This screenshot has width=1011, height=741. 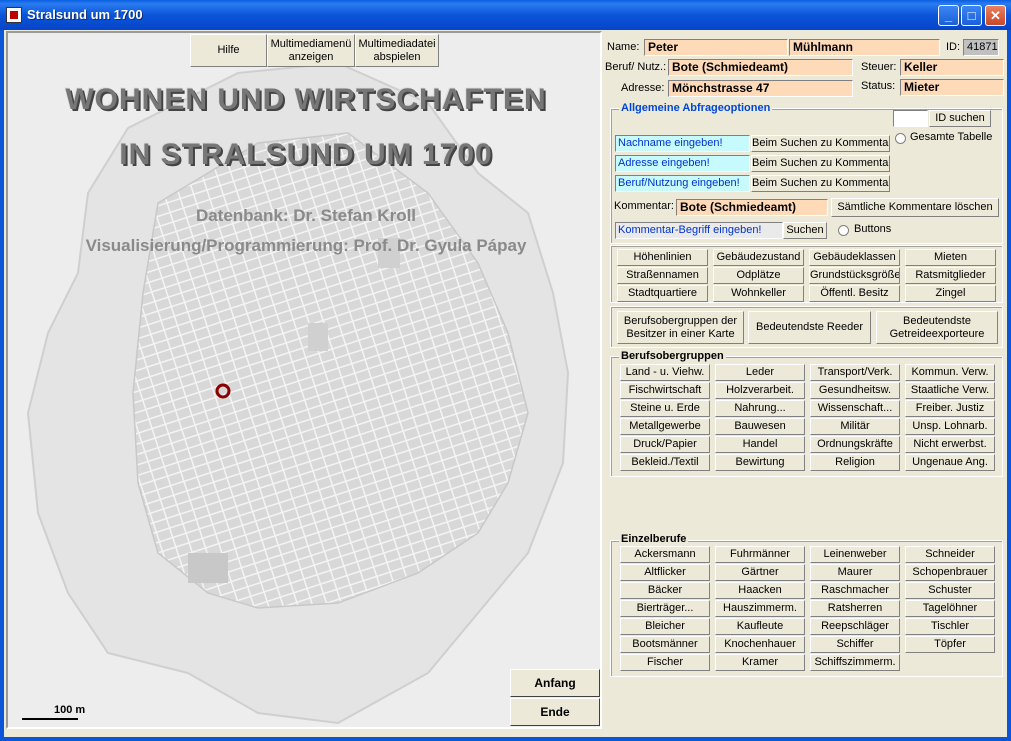 What do you see at coordinates (995, 15) in the screenshot?
I see `close-button: ✕` at bounding box center [995, 15].